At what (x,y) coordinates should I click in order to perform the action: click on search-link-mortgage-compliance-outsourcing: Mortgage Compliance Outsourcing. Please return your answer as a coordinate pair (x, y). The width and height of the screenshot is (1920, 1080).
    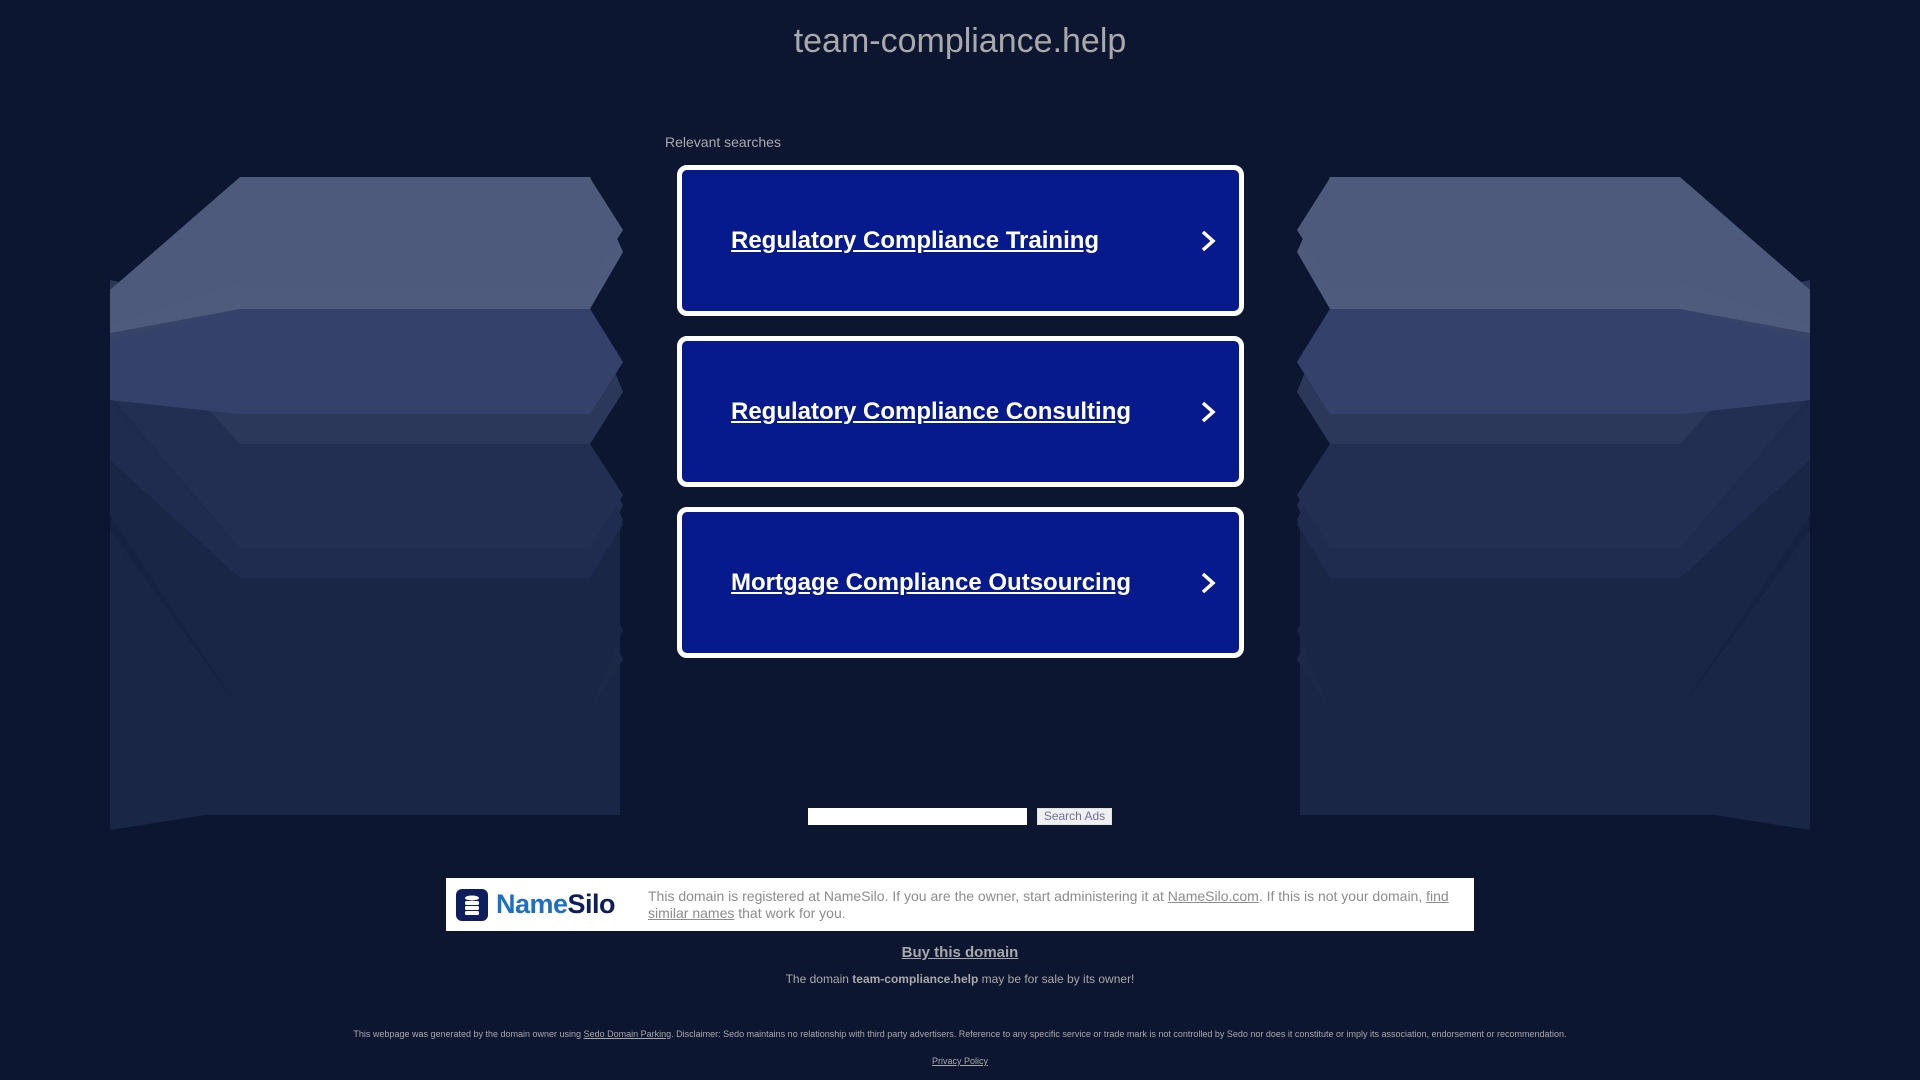
    Looking at the image, I should click on (960, 582).